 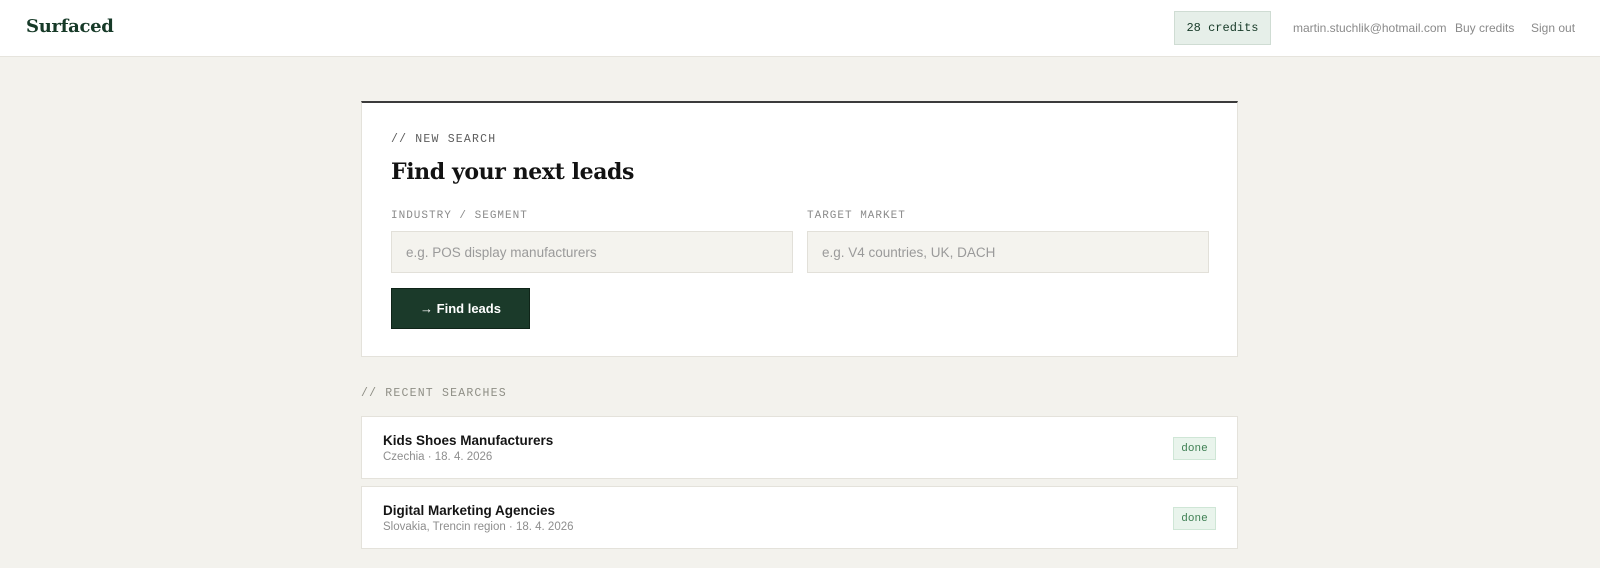 What do you see at coordinates (1484, 28) in the screenshot?
I see `buy-credits-link: Buy credits` at bounding box center [1484, 28].